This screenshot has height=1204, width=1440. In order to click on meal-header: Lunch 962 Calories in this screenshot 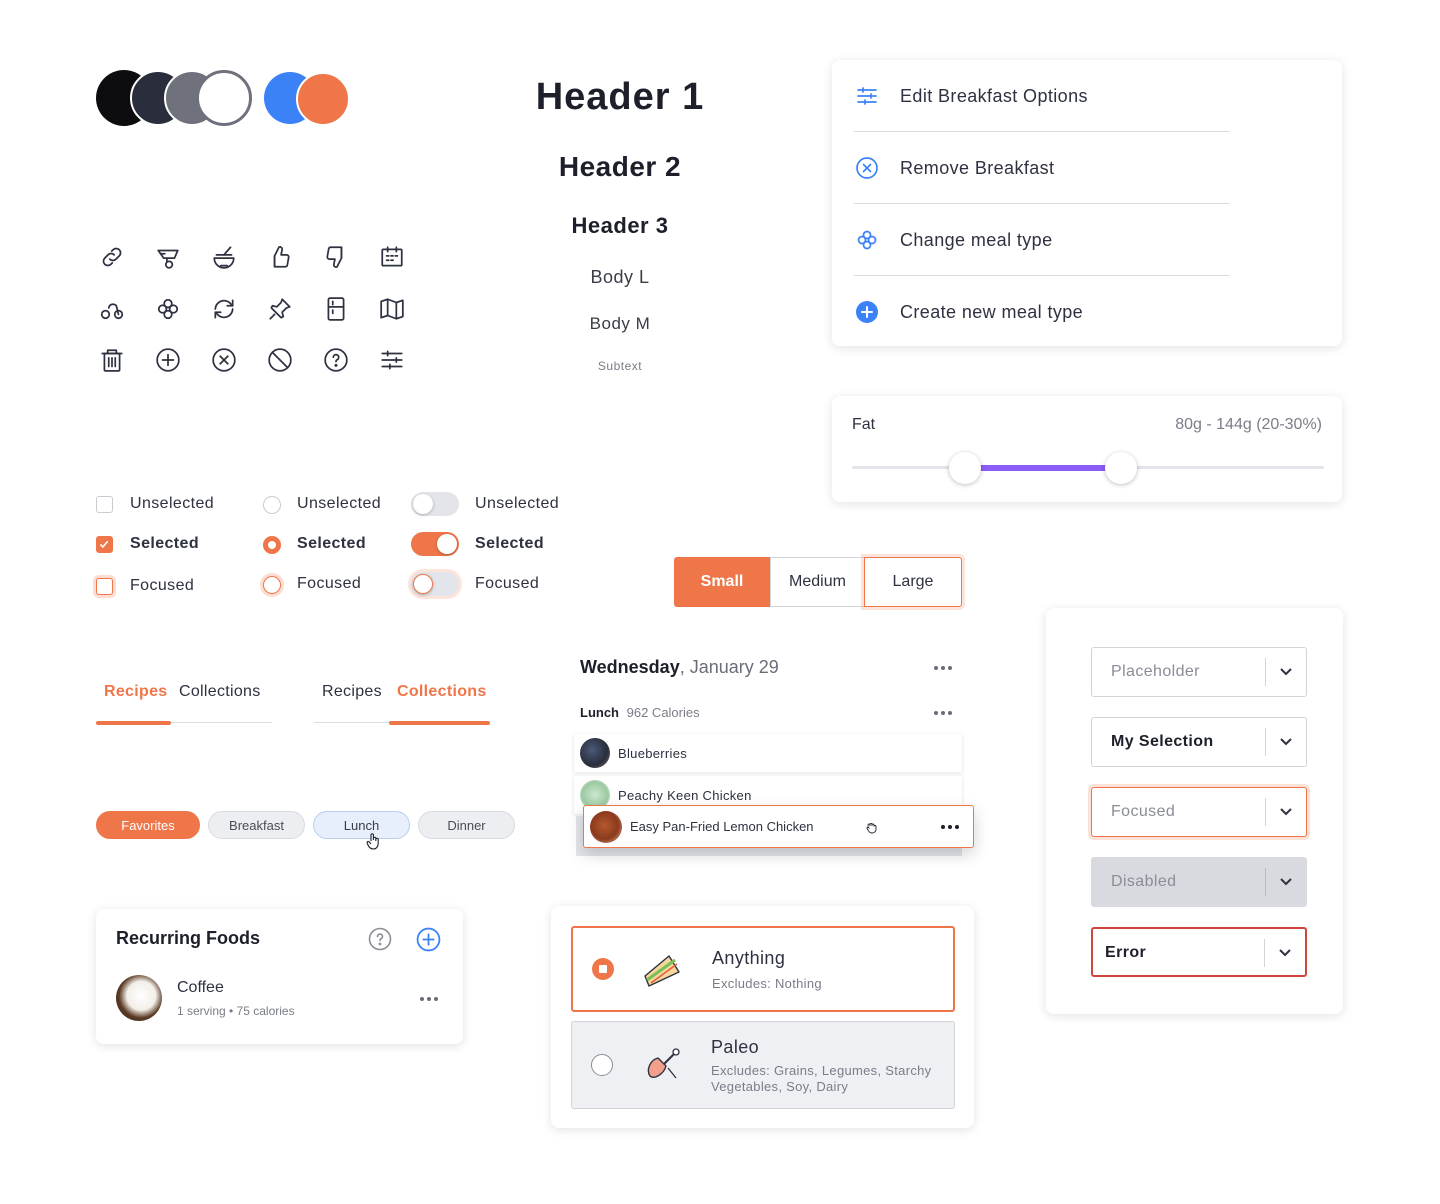, I will do `click(640, 712)`.